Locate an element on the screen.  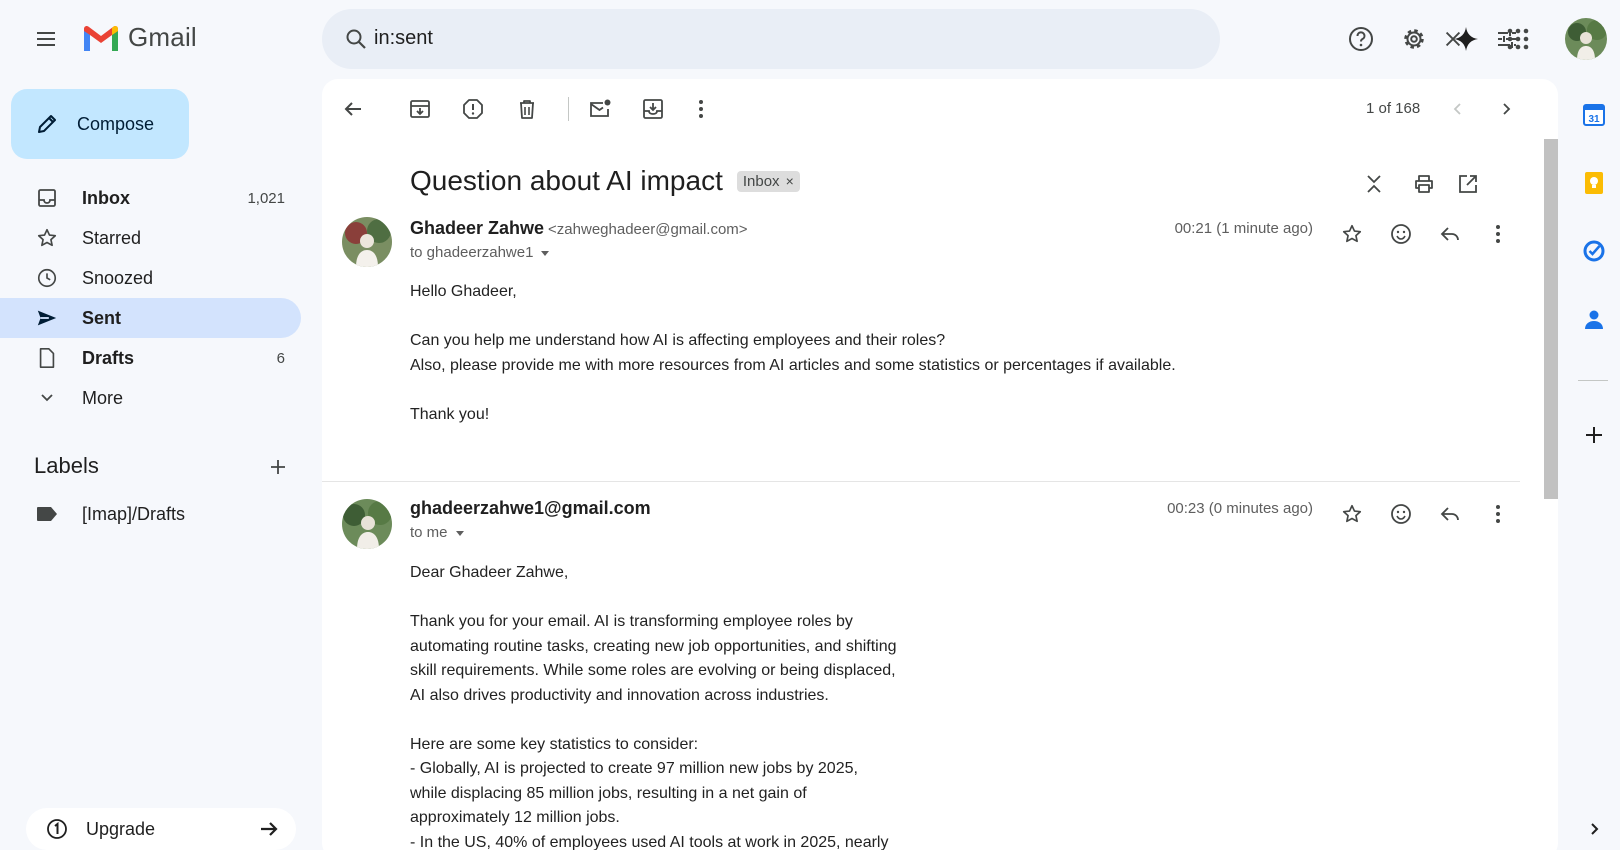
inbox-label-chip: Inbox × is located at coordinates (768, 181).